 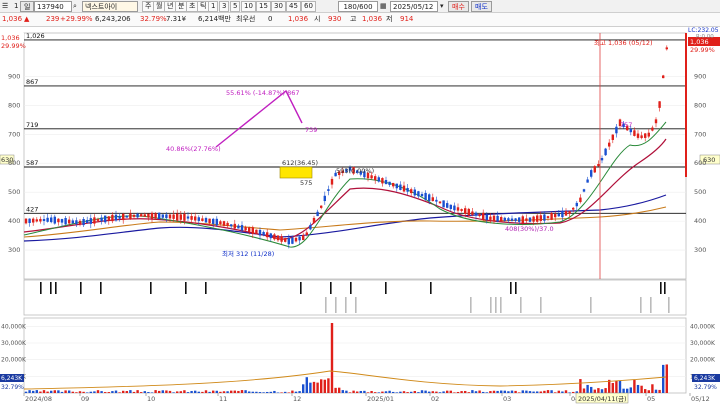 I want to click on period-button-13: 60, so click(x=308, y=6).